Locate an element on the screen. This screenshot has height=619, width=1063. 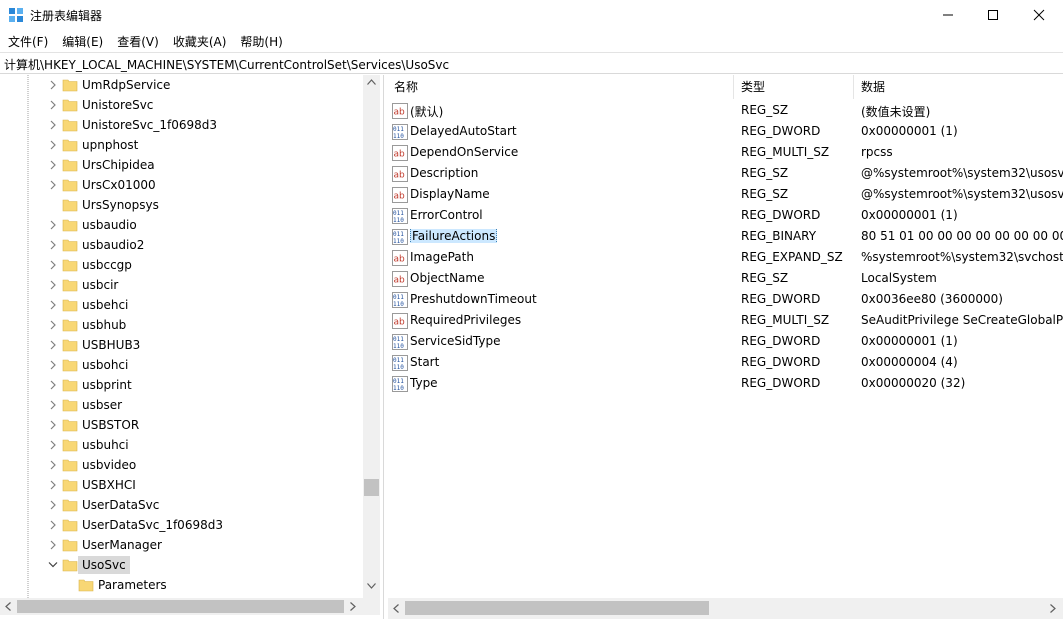
tree-item: usbehci is located at coordinates (181, 305).